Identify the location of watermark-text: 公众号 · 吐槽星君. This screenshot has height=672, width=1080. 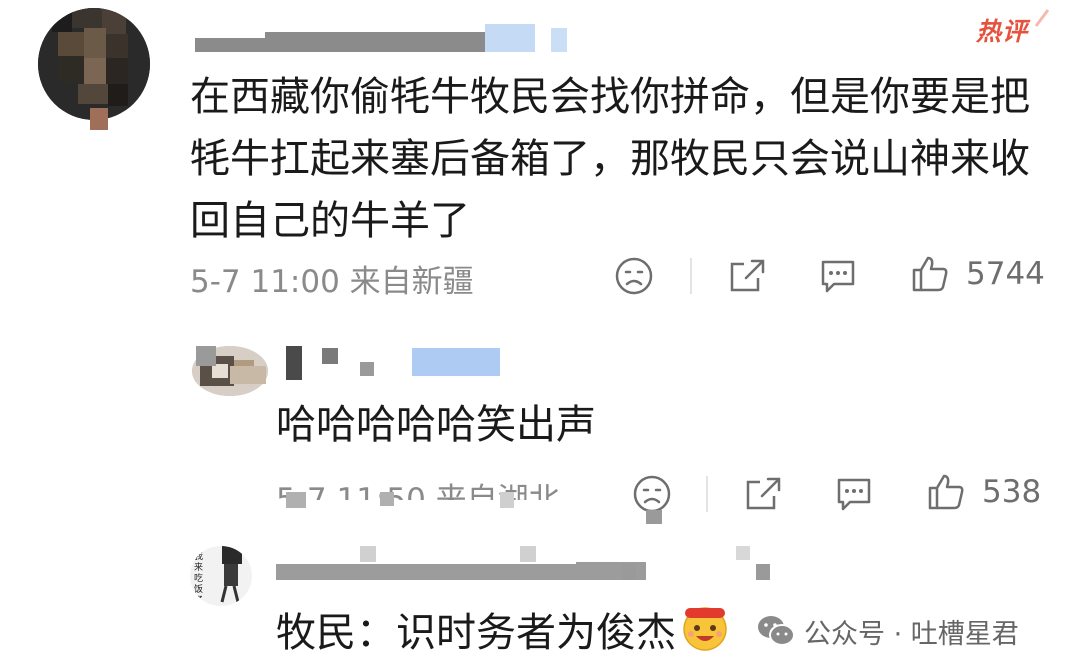
(911, 634).